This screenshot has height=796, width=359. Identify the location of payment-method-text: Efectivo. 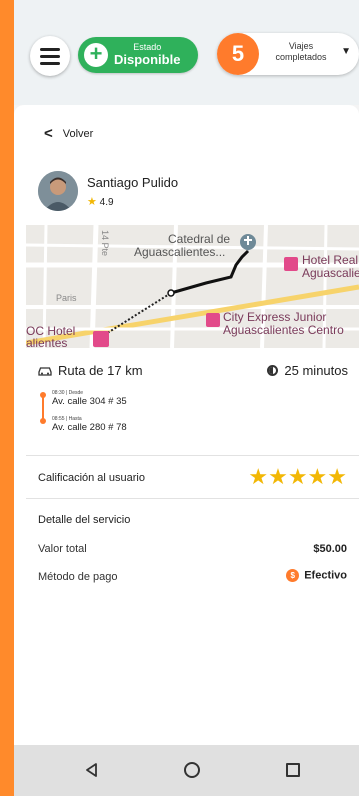
(325, 575).